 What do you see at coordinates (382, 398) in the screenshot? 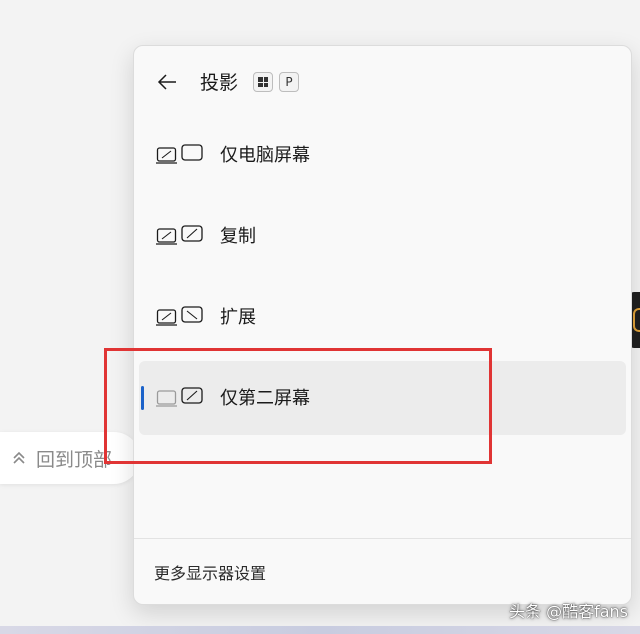
I see `option-second-screen-only: 仅第二屏幕` at bounding box center [382, 398].